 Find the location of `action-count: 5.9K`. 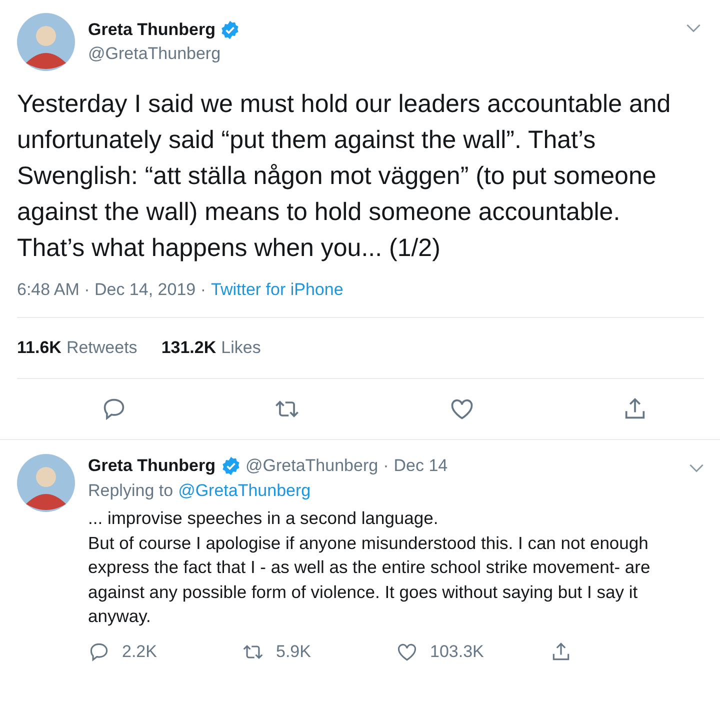

action-count: 5.9K is located at coordinates (293, 652).